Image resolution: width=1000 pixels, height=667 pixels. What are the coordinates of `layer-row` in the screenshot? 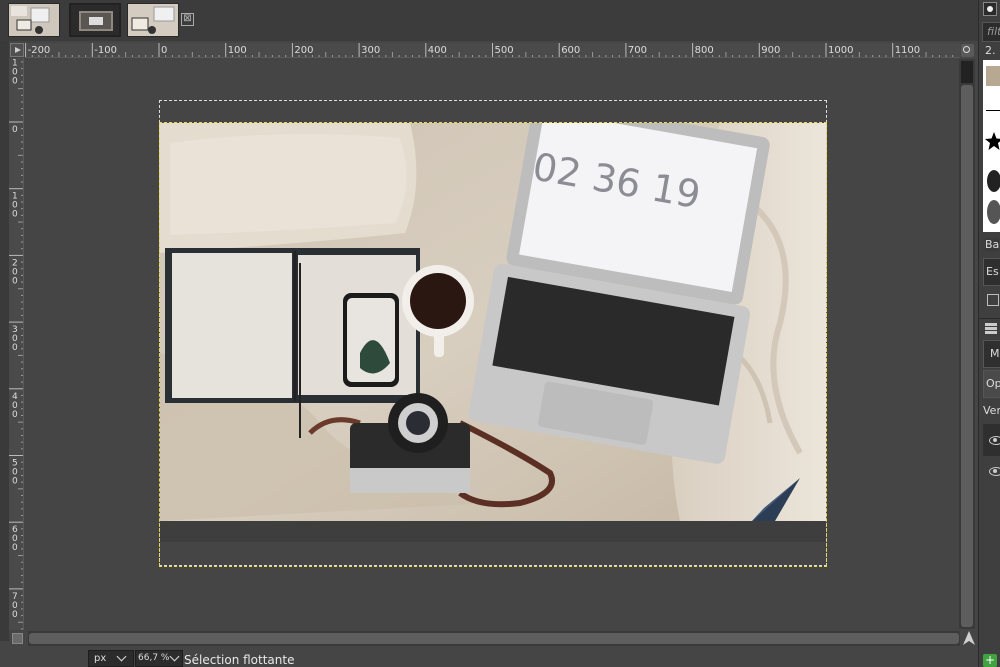 It's located at (991, 472).